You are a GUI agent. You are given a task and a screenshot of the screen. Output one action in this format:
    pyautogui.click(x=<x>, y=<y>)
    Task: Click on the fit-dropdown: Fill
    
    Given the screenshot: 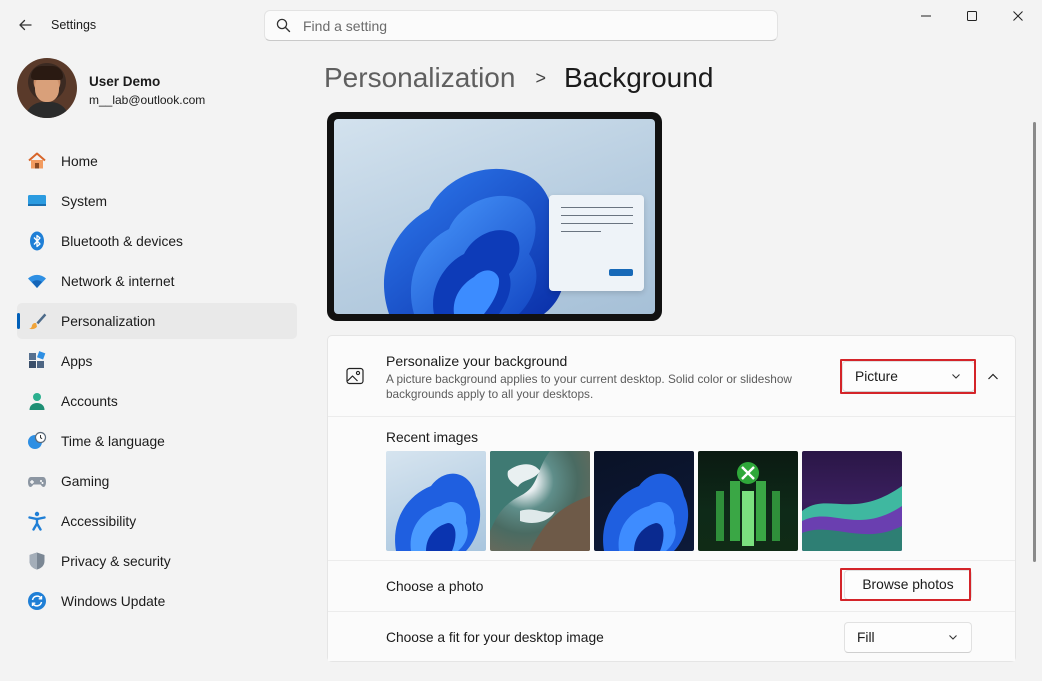 What is the action you would take?
    pyautogui.click(x=908, y=637)
    